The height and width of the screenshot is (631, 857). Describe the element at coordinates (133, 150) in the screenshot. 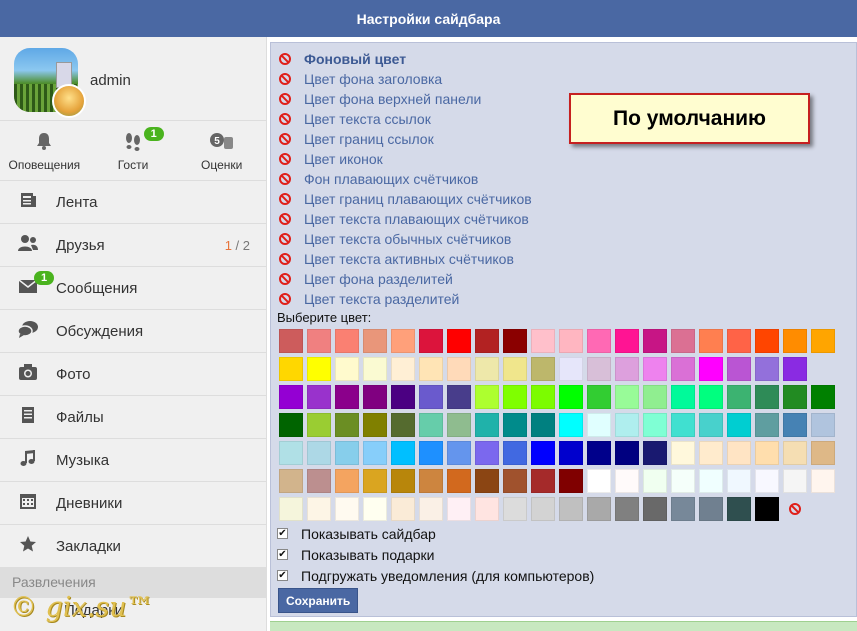

I see `stat-guests: 1 Гости` at that location.